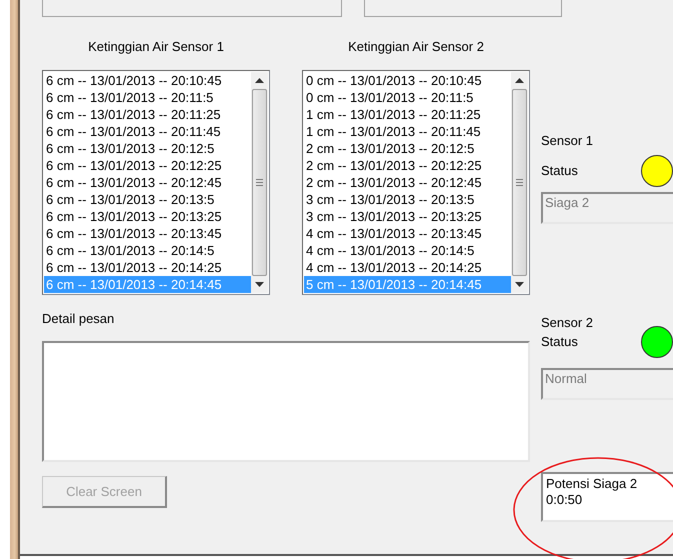  What do you see at coordinates (407, 233) in the screenshot?
I see `list-item: 4 cm -- 13/01/2013 -- 20:13:45` at bounding box center [407, 233].